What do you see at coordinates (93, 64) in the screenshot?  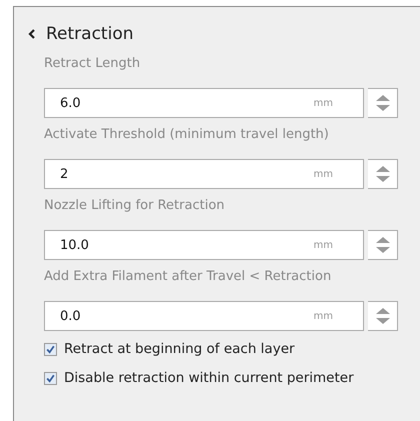 I see `field-label: Retract Length` at bounding box center [93, 64].